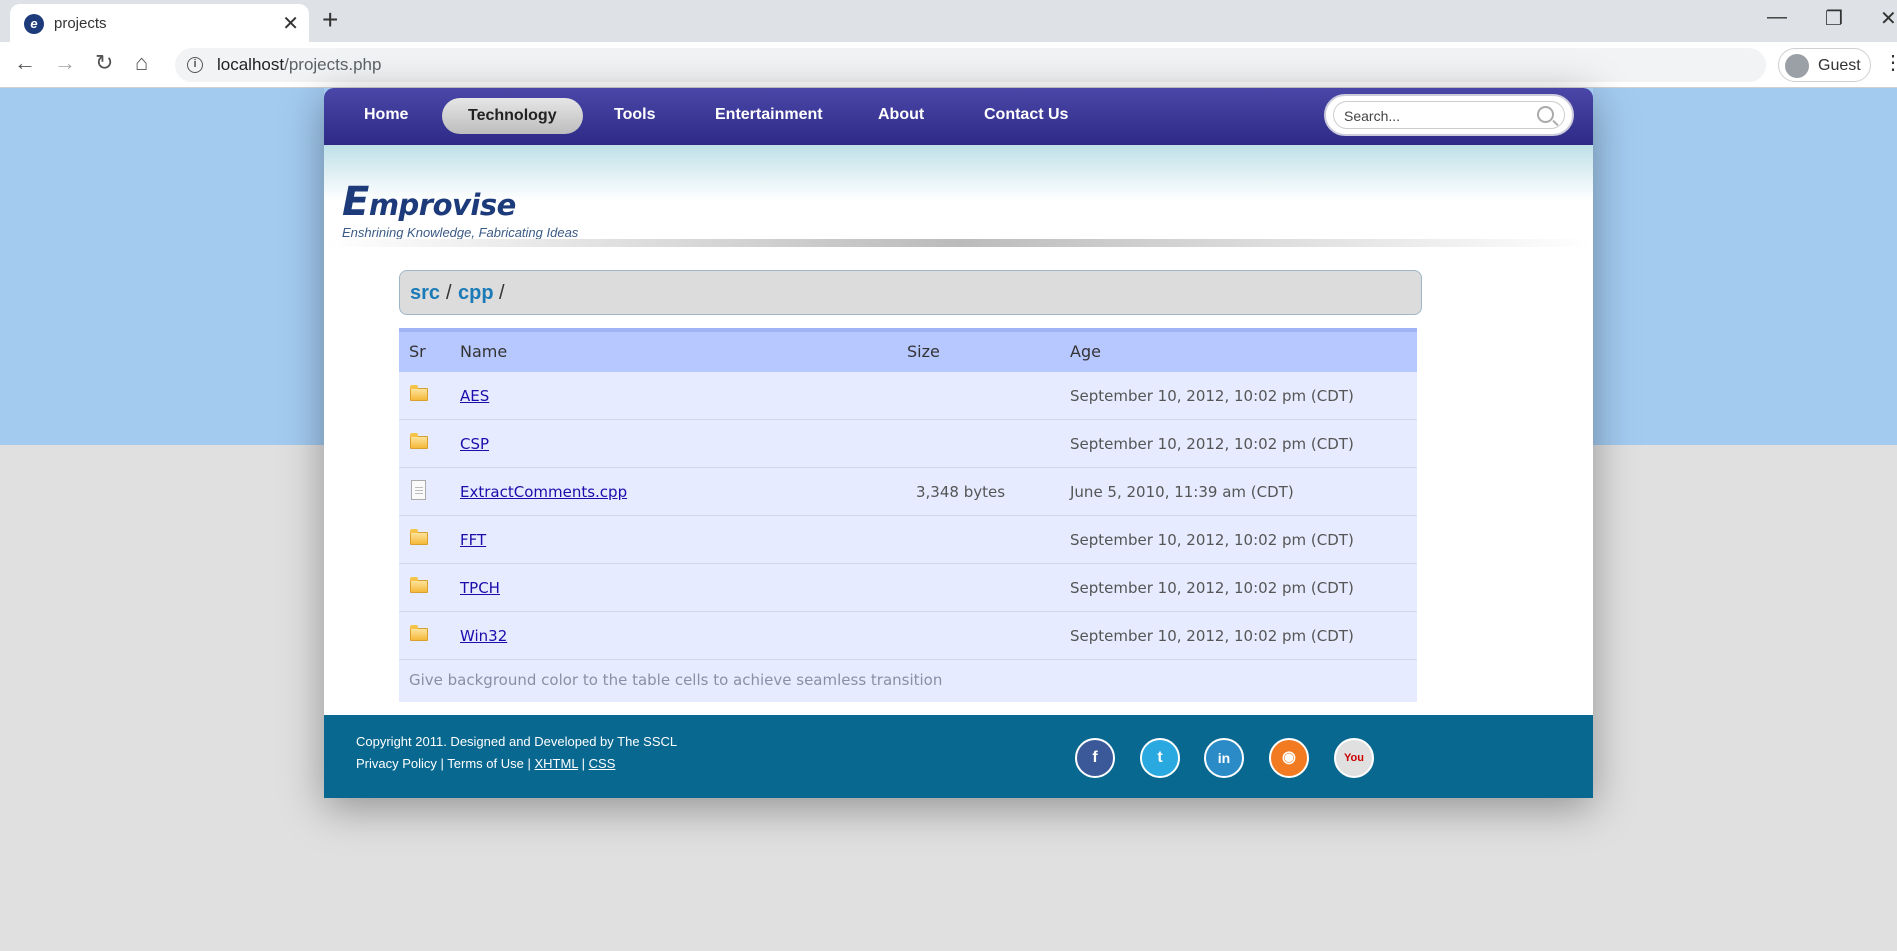  What do you see at coordinates (330, 20) in the screenshot?
I see `new-tab-button: +` at bounding box center [330, 20].